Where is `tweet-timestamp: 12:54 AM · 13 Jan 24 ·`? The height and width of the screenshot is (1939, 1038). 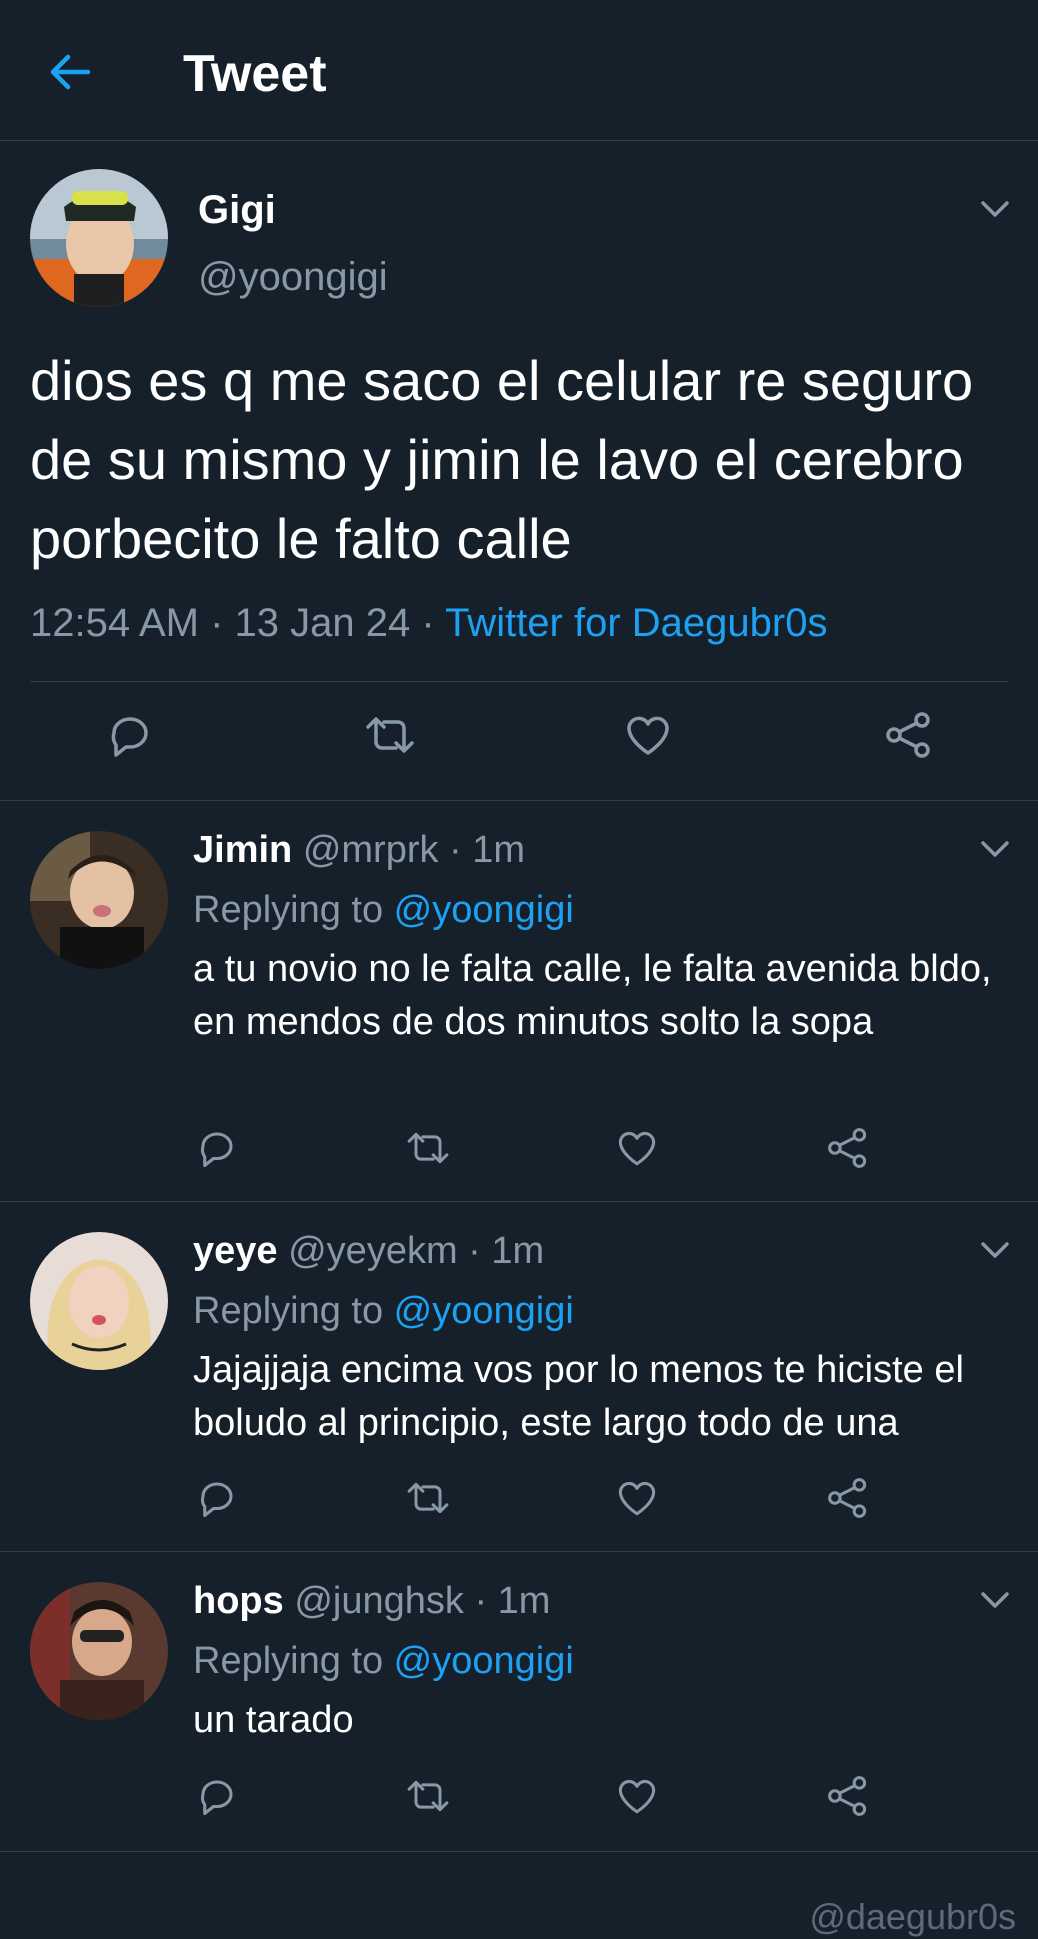
tweet-timestamp: 12:54 AM · 13 Jan 24 · is located at coordinates (238, 623).